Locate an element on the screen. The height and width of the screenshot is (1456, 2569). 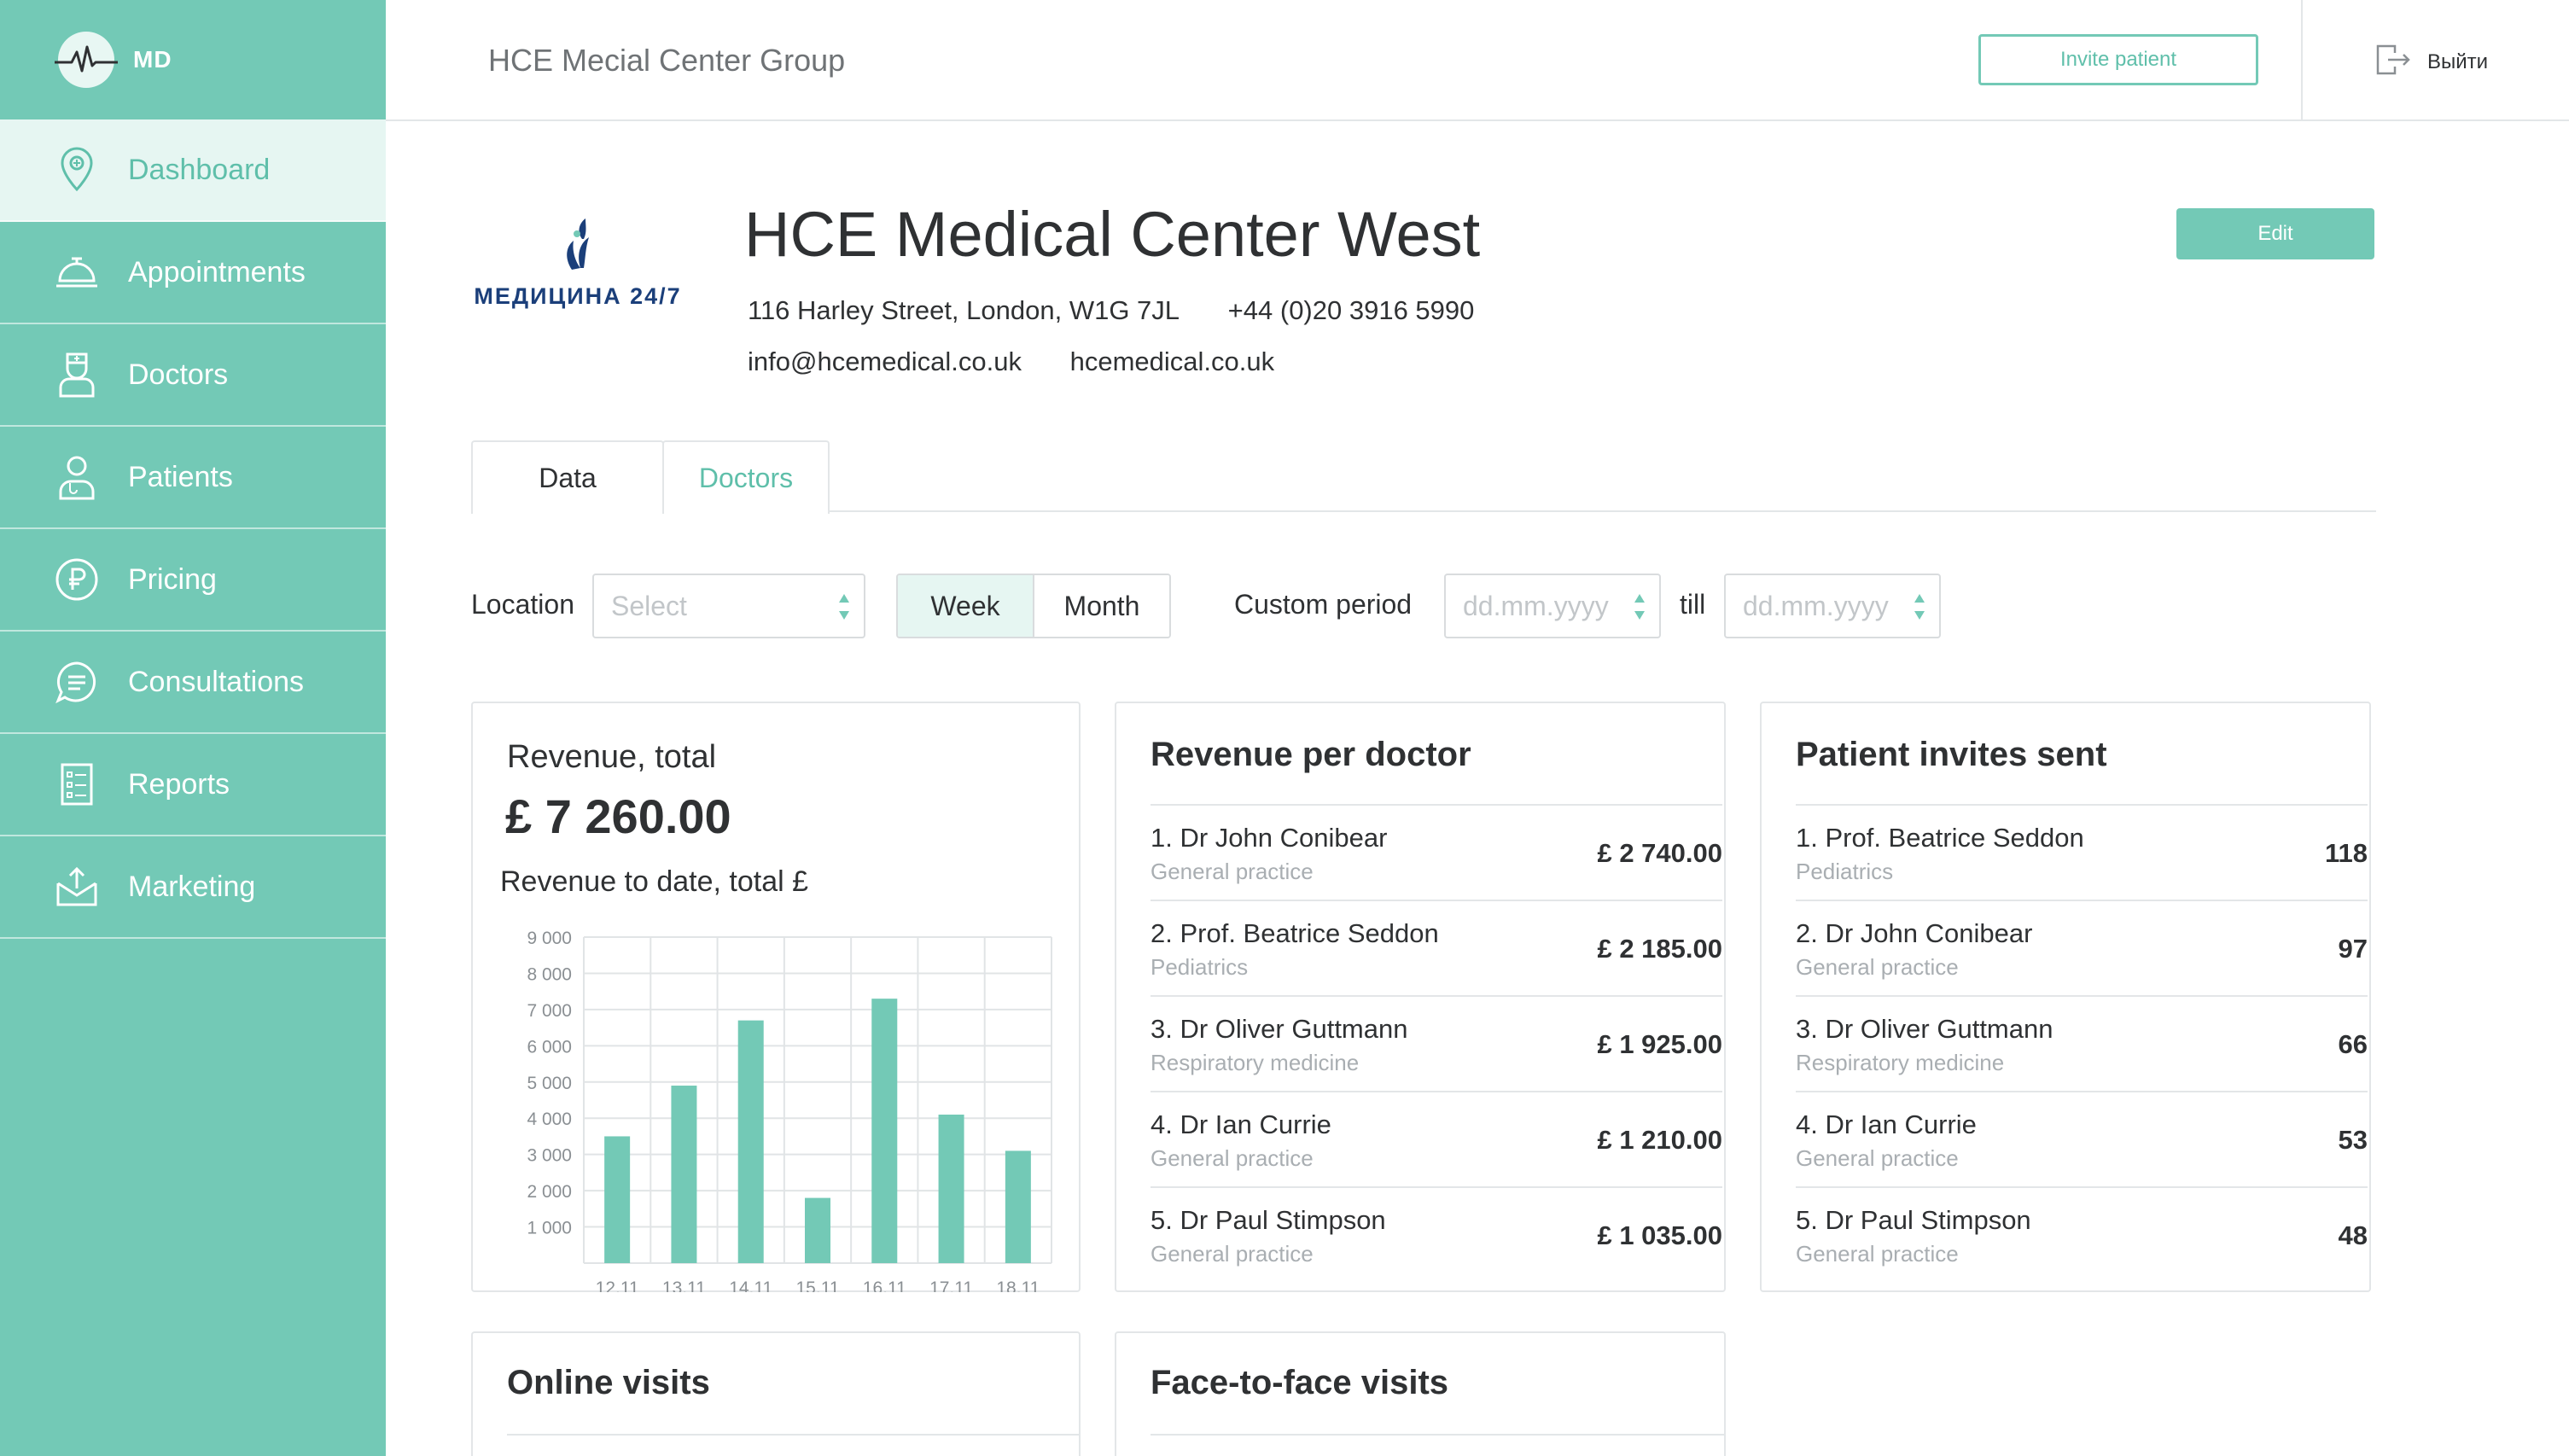
doctor-name: 1. Prof. Beatrice Seddon is located at coordinates (1940, 838).